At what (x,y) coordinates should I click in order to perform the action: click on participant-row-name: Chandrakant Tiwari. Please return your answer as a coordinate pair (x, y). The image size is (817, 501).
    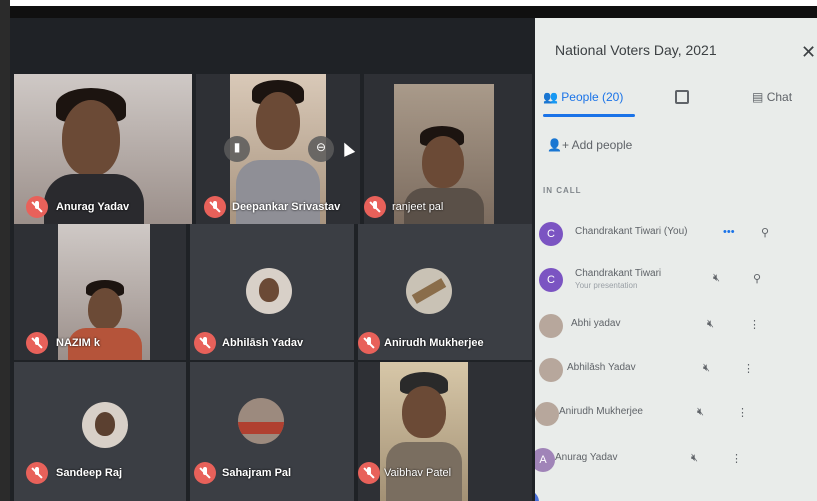
    Looking at the image, I should click on (618, 273).